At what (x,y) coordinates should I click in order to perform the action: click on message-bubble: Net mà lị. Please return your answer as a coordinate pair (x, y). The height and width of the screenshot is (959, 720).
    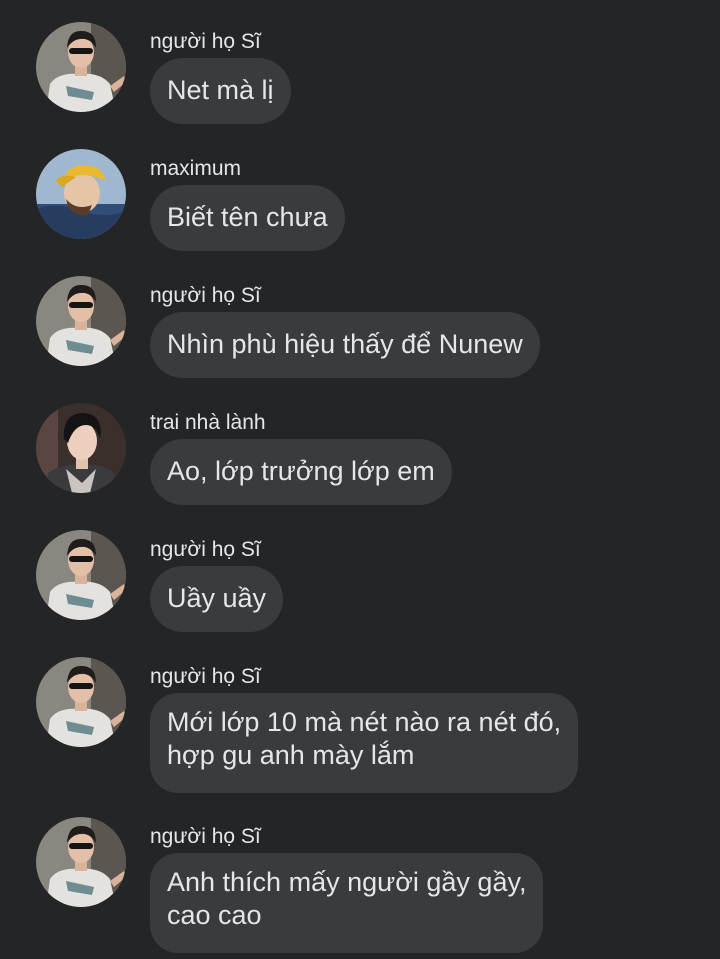
    Looking at the image, I should click on (220, 91).